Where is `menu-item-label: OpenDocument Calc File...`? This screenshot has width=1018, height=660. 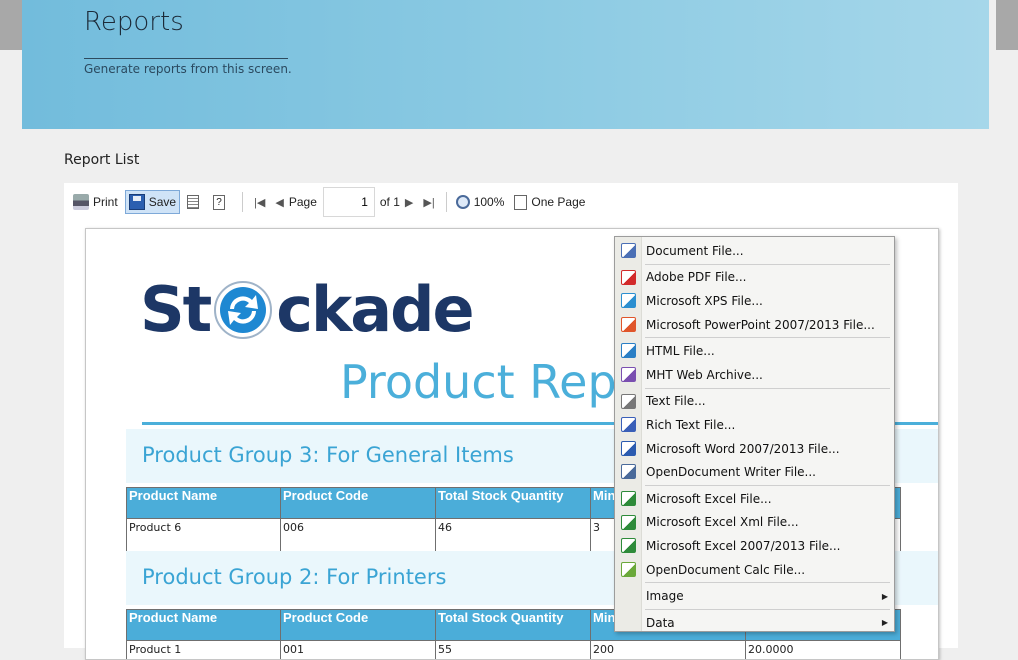
menu-item-label: OpenDocument Calc File... is located at coordinates (725, 570).